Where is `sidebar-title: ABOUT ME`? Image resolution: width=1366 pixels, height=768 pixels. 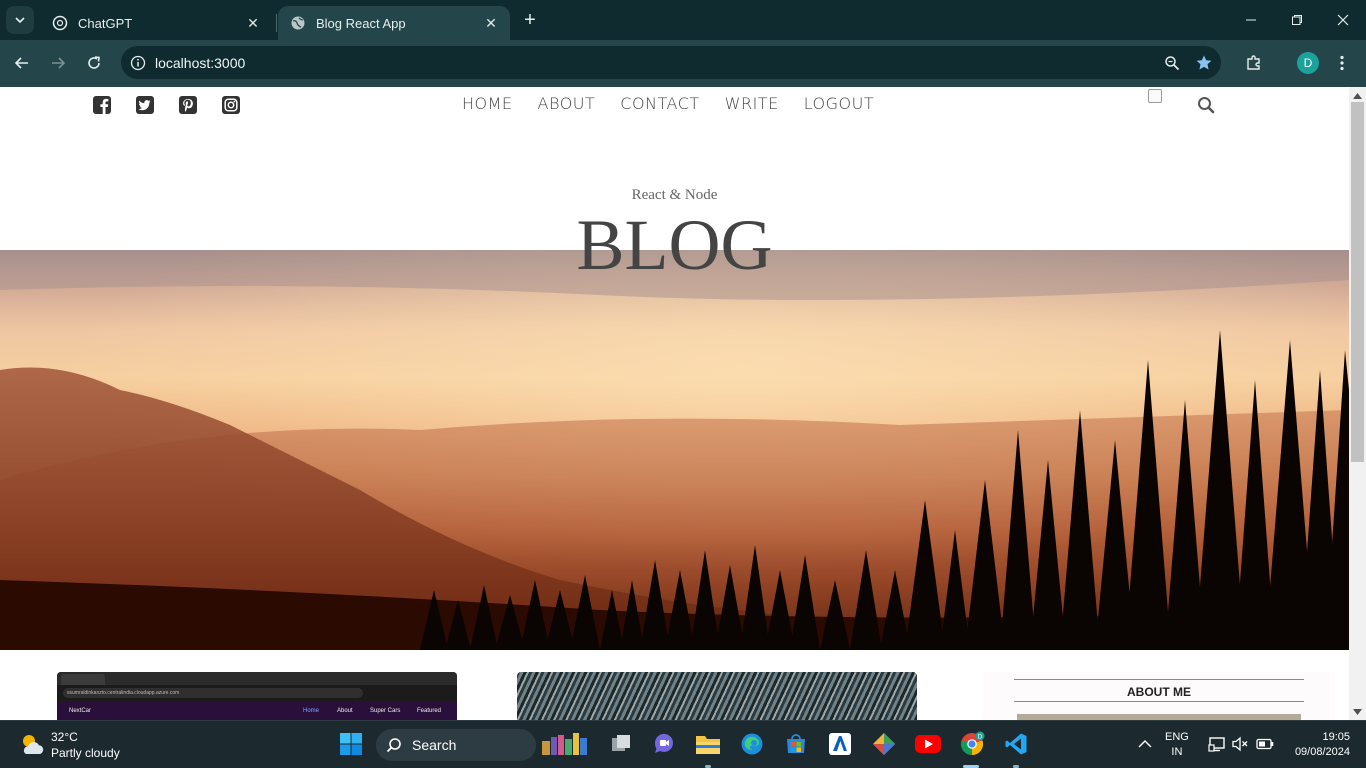 sidebar-title: ABOUT ME is located at coordinates (1159, 692).